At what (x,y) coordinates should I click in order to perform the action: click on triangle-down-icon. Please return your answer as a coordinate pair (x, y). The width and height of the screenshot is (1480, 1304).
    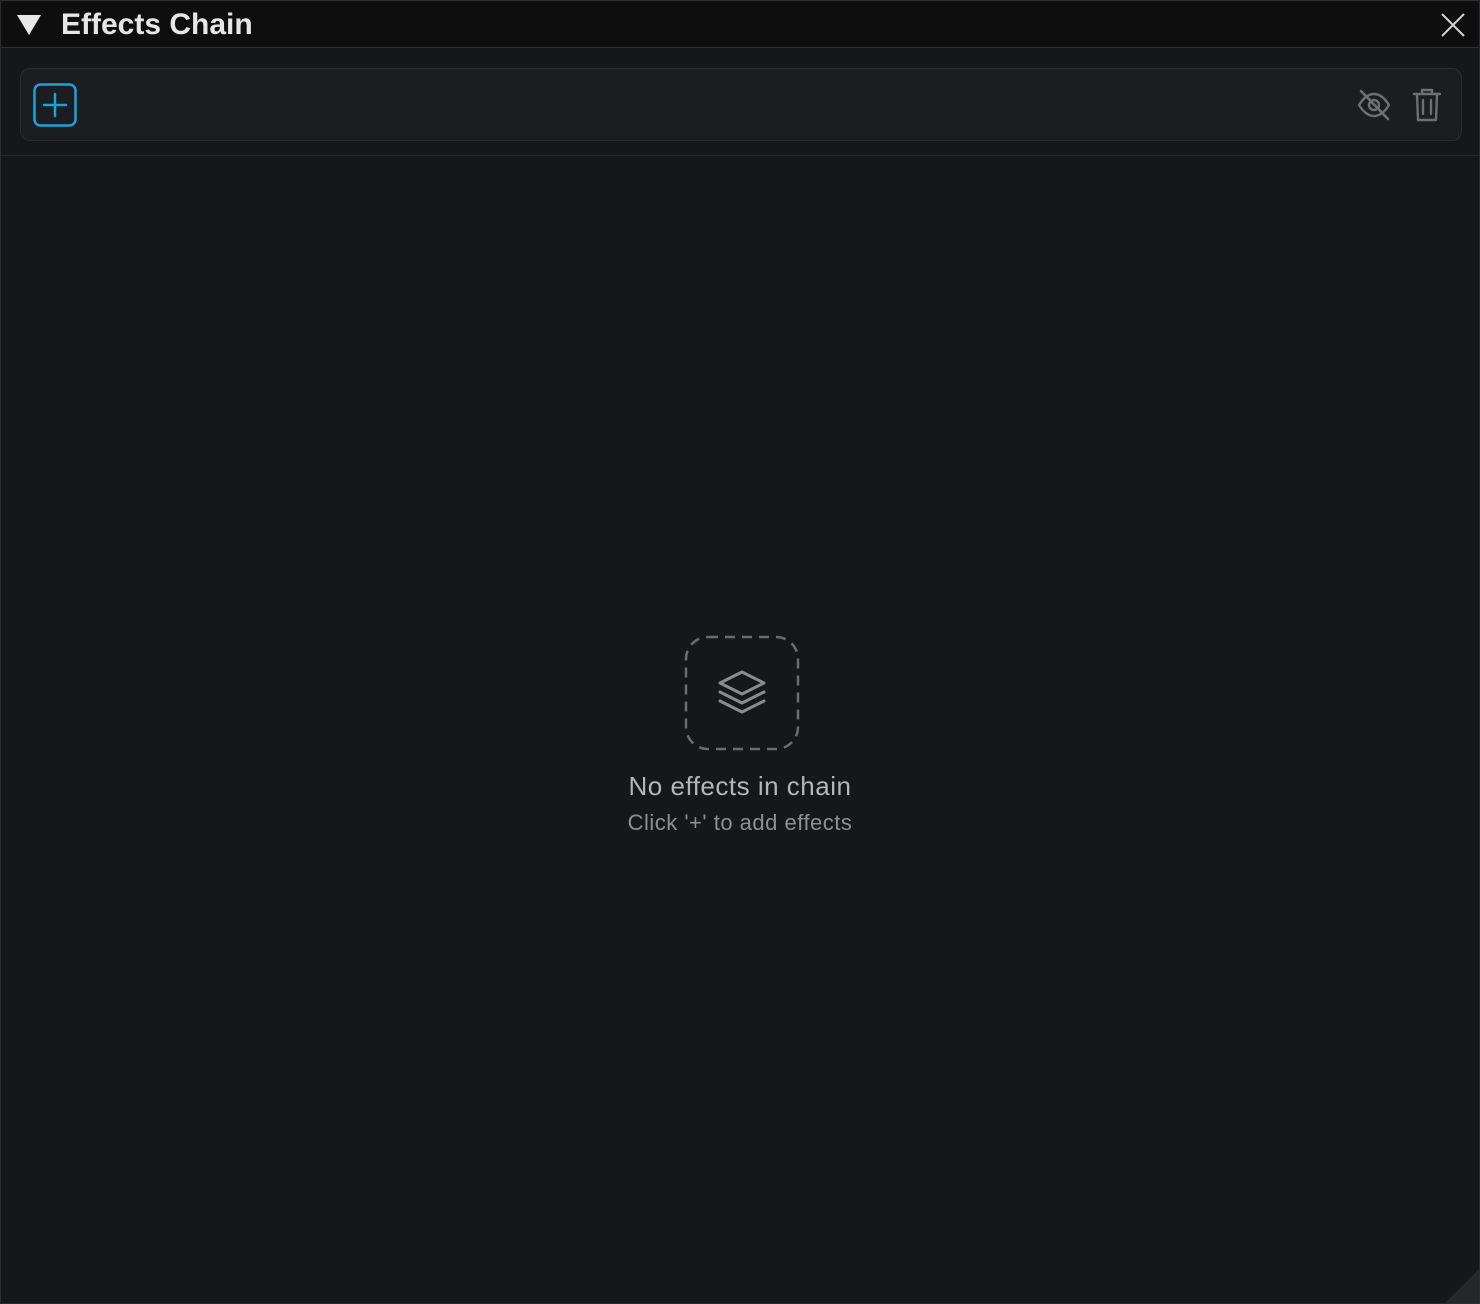
    Looking at the image, I should click on (29, 25).